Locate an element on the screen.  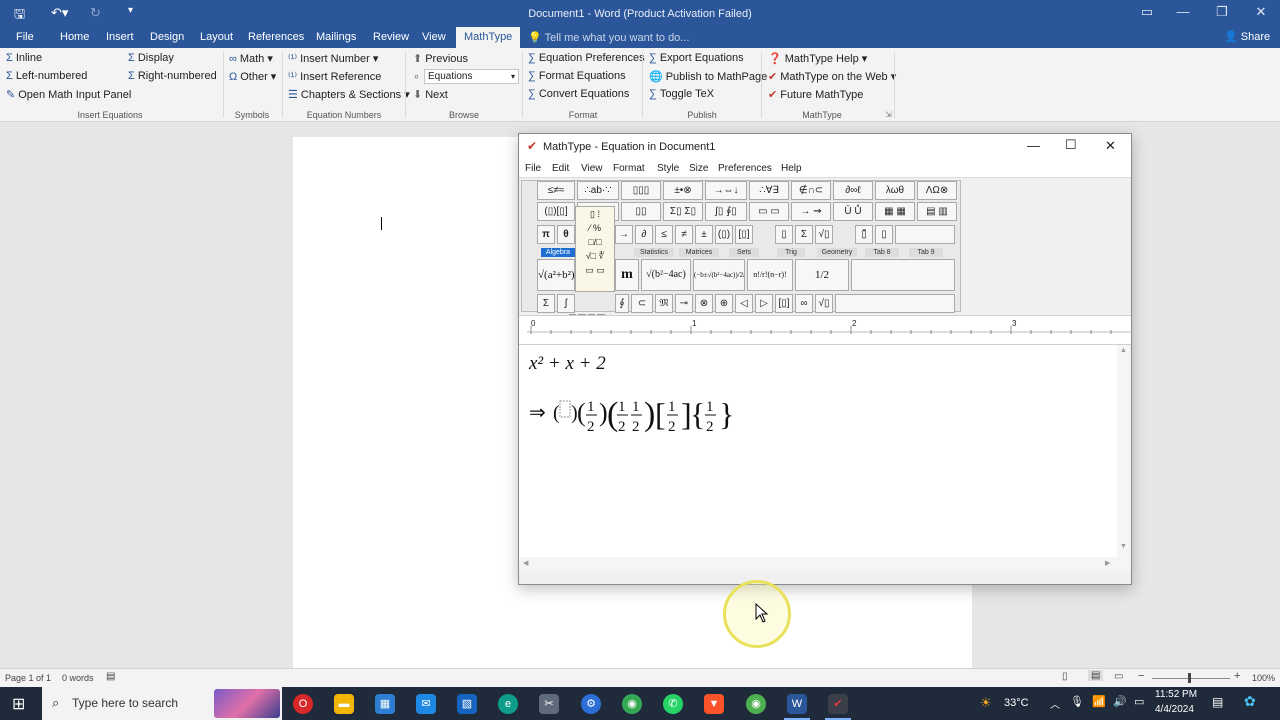
mathtype-ruler: 0 1 2 3 is located at coordinates (825, 330).